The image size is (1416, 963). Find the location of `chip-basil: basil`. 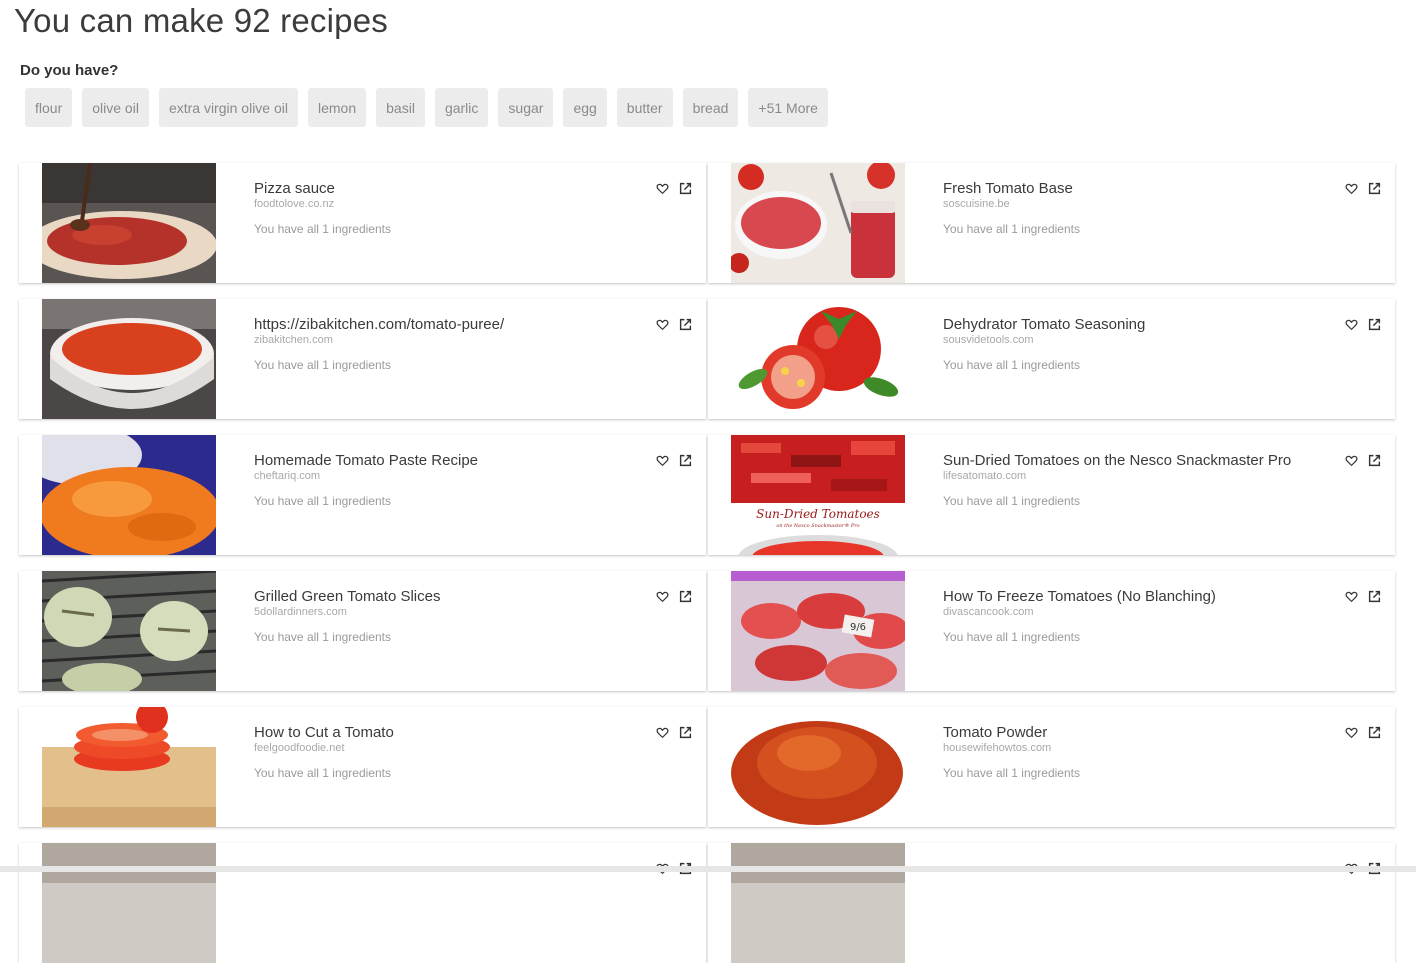

chip-basil: basil is located at coordinates (400, 107).